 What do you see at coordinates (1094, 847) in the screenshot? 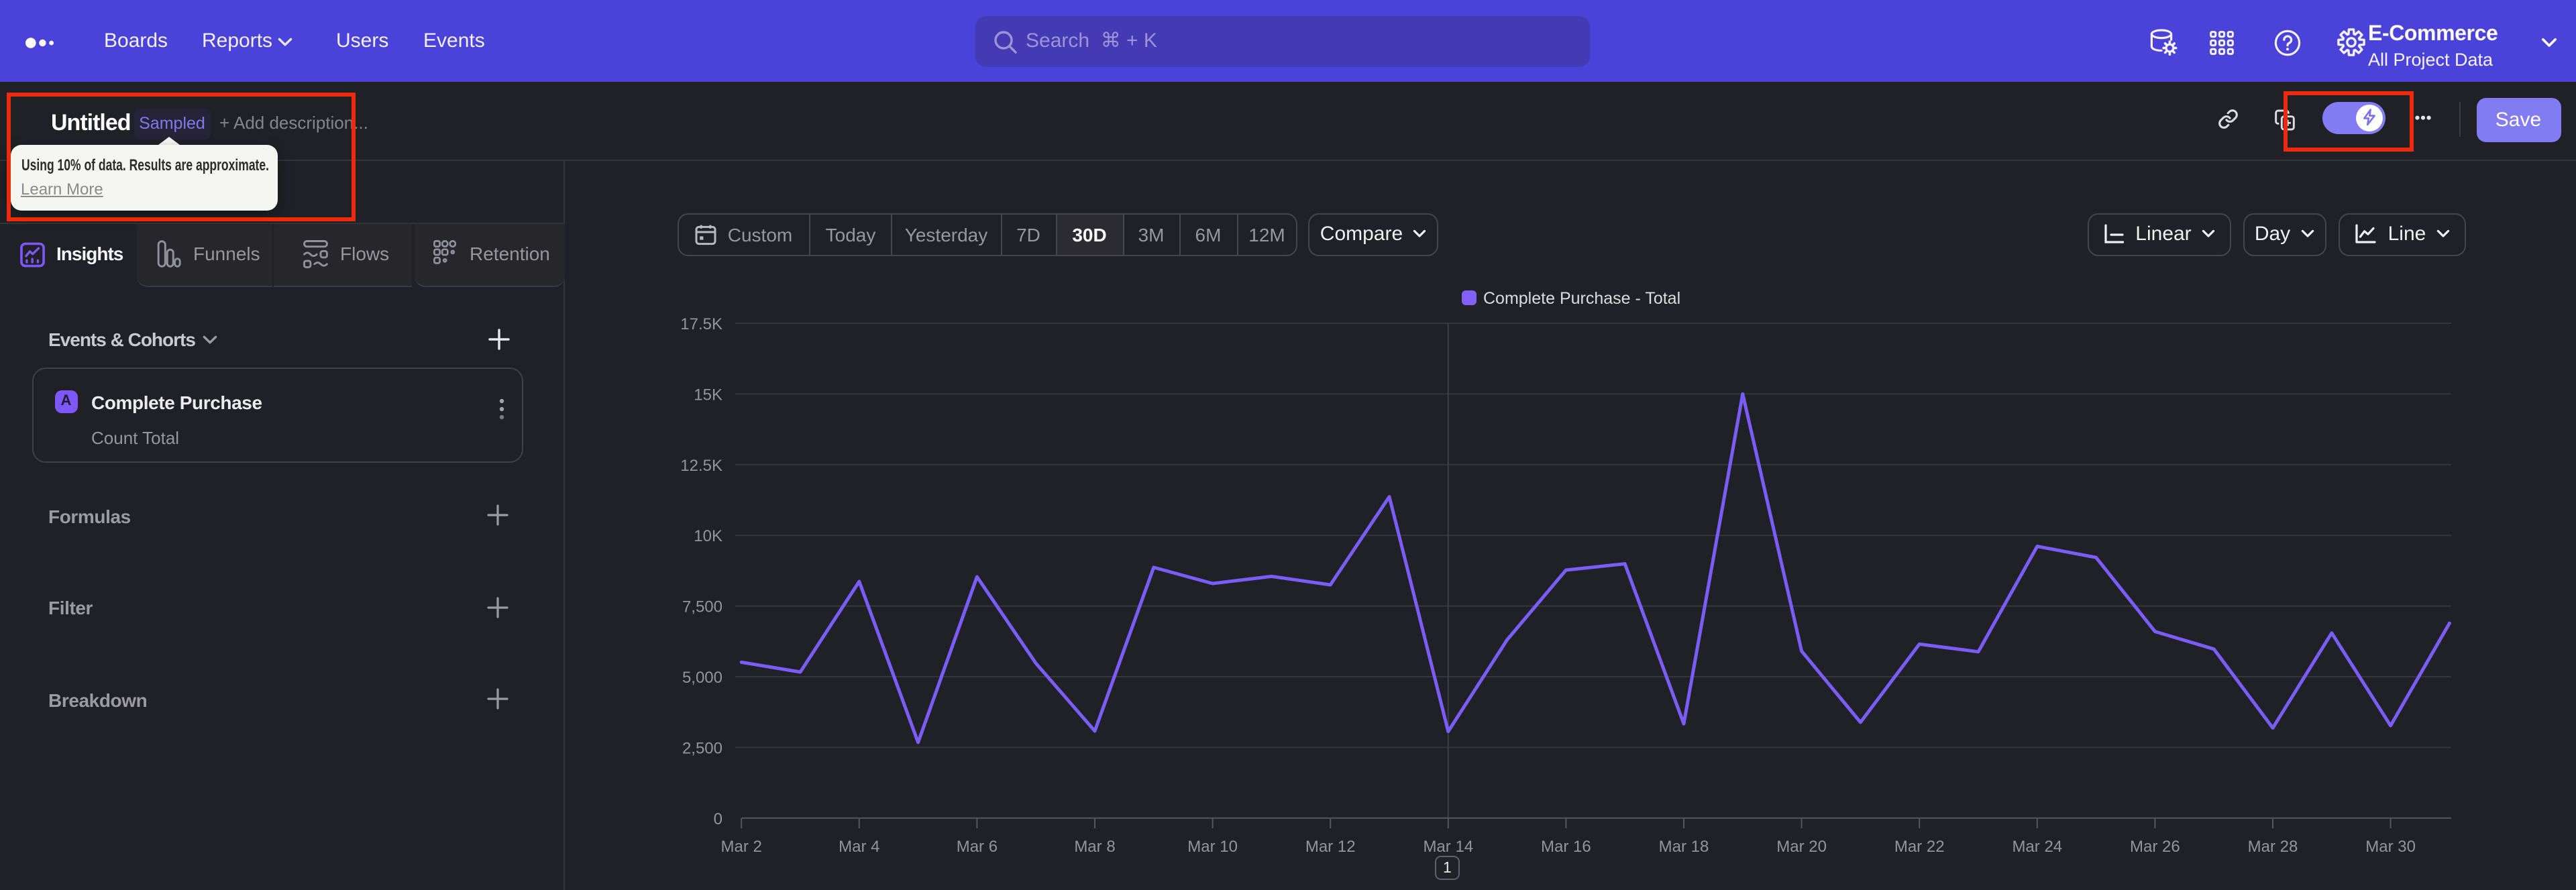
I see `svg-text: Mar 8` at bounding box center [1094, 847].